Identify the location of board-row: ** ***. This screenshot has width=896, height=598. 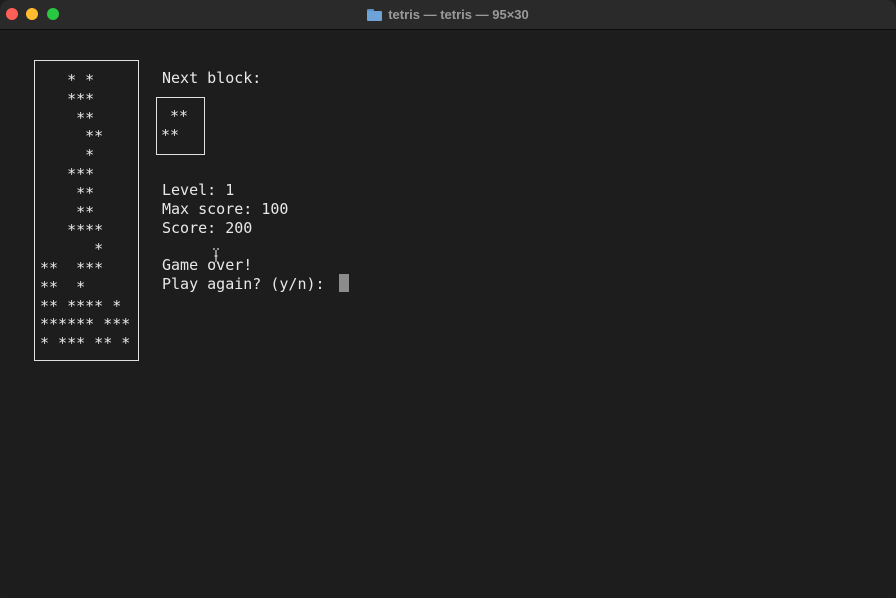
(72, 267).